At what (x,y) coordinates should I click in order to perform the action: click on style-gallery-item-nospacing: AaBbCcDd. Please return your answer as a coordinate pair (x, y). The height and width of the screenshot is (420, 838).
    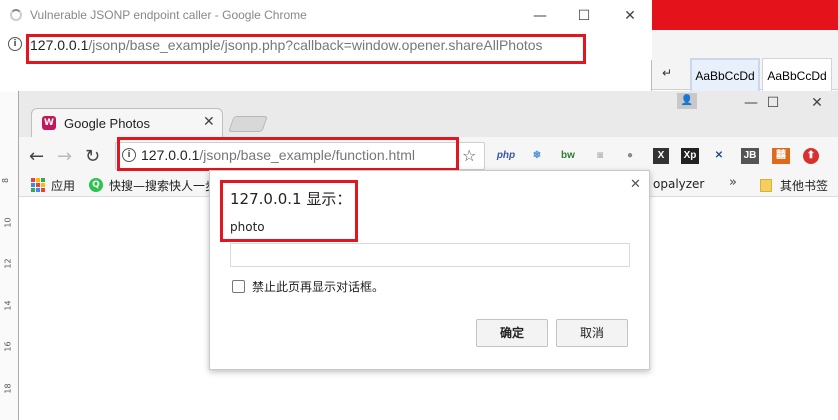
    Looking at the image, I should click on (797, 76).